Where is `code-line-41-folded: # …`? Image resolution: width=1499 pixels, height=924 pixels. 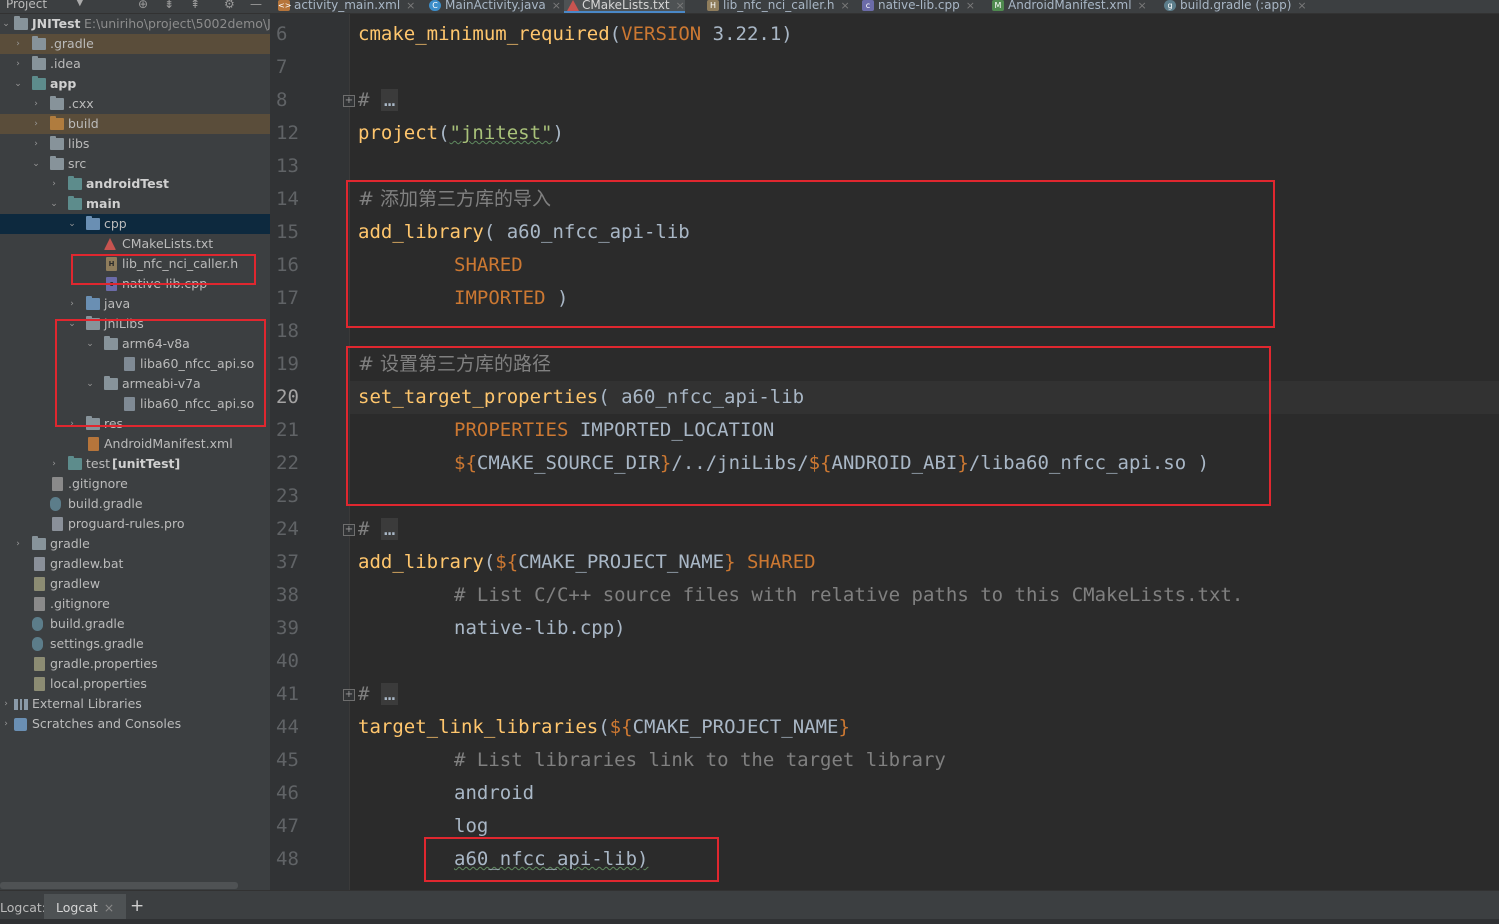 code-line-41-folded: # … is located at coordinates (378, 694).